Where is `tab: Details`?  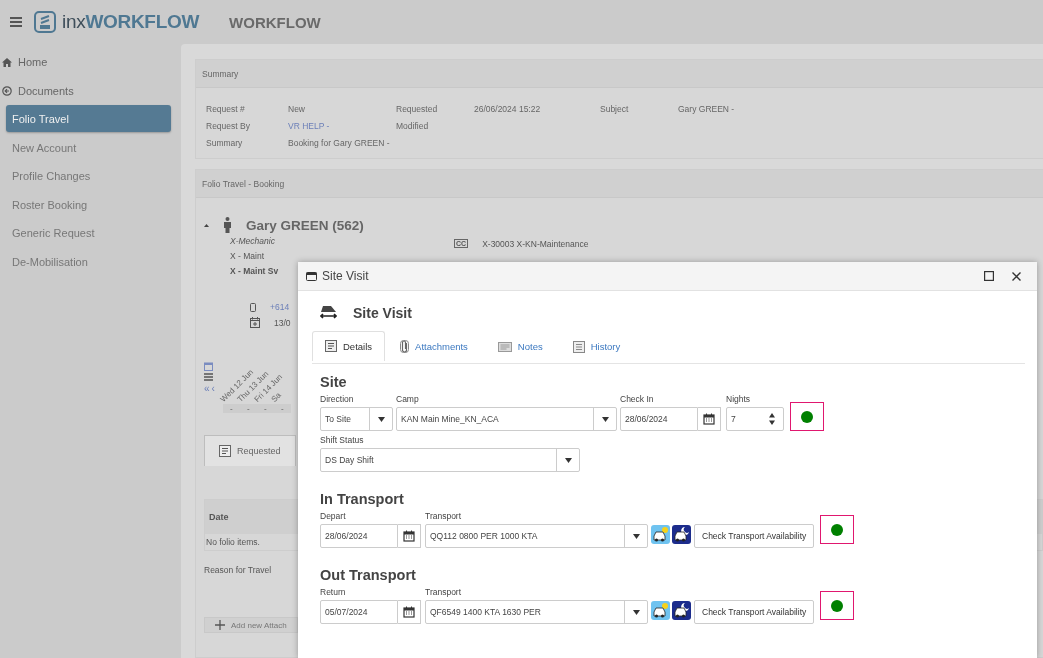
tab: Details is located at coordinates (349, 346).